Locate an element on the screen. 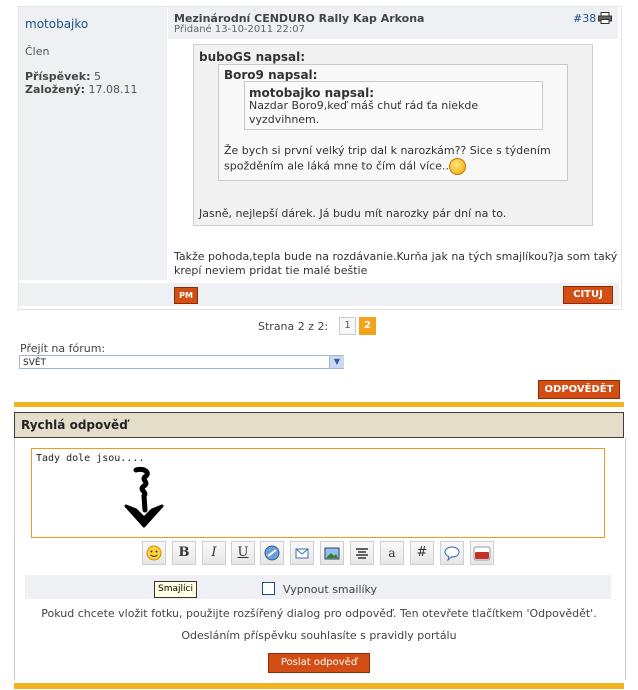 This screenshot has height=690, width=638. hand-drawn-arrow is located at coordinates (144, 499).